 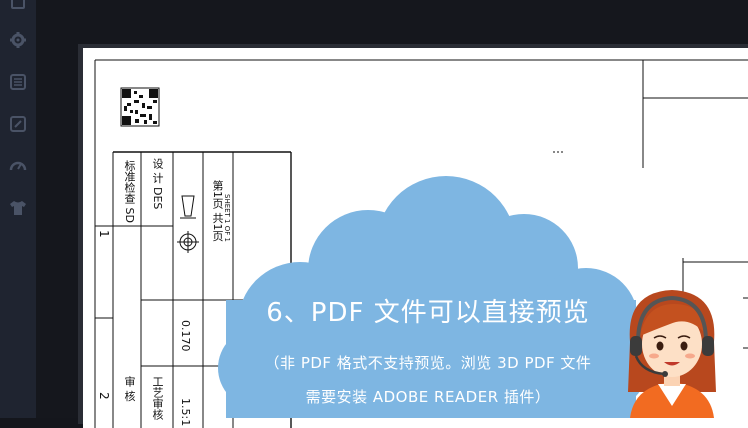 I want to click on sheet-en-label: SHEET 1 OF 1, so click(x=227, y=218).